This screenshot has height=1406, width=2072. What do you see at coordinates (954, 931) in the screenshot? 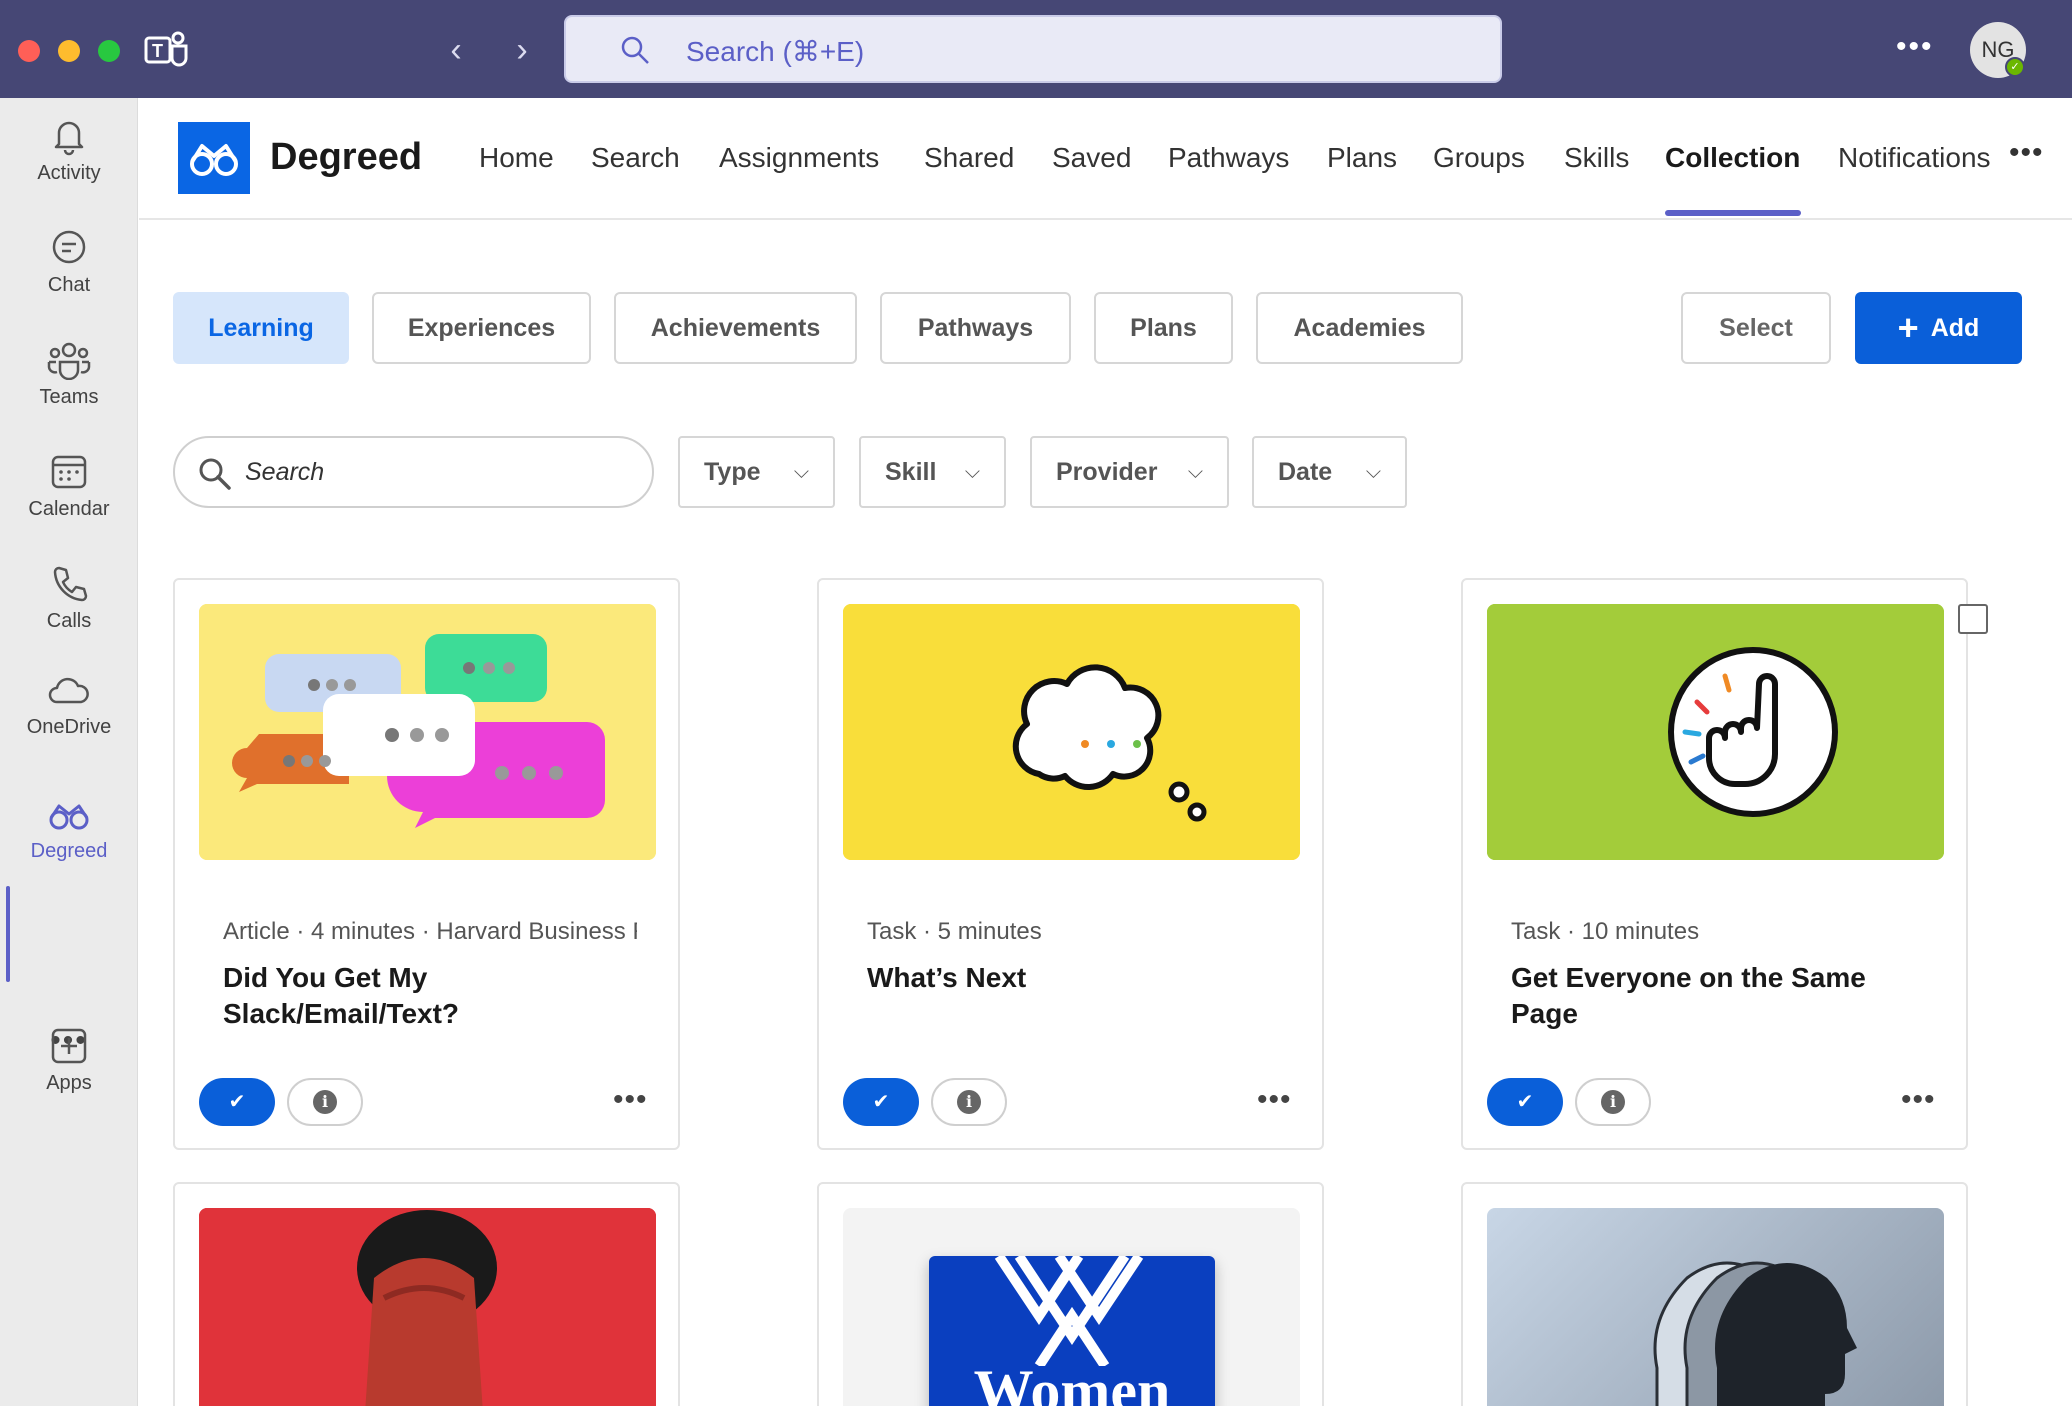
I see `card-meta: Task · 5 minutes` at bounding box center [954, 931].